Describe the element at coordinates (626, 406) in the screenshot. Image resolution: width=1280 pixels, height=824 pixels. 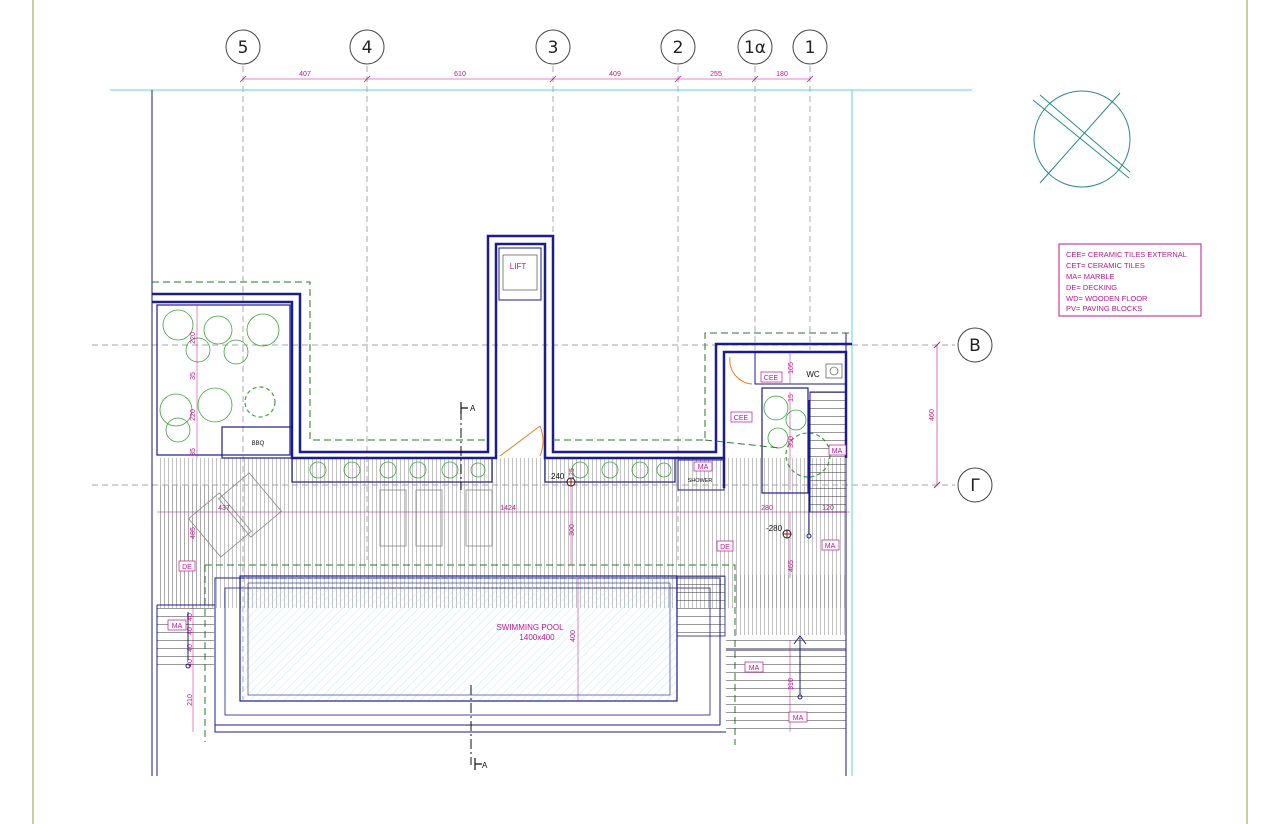
I see `door-swing` at that location.